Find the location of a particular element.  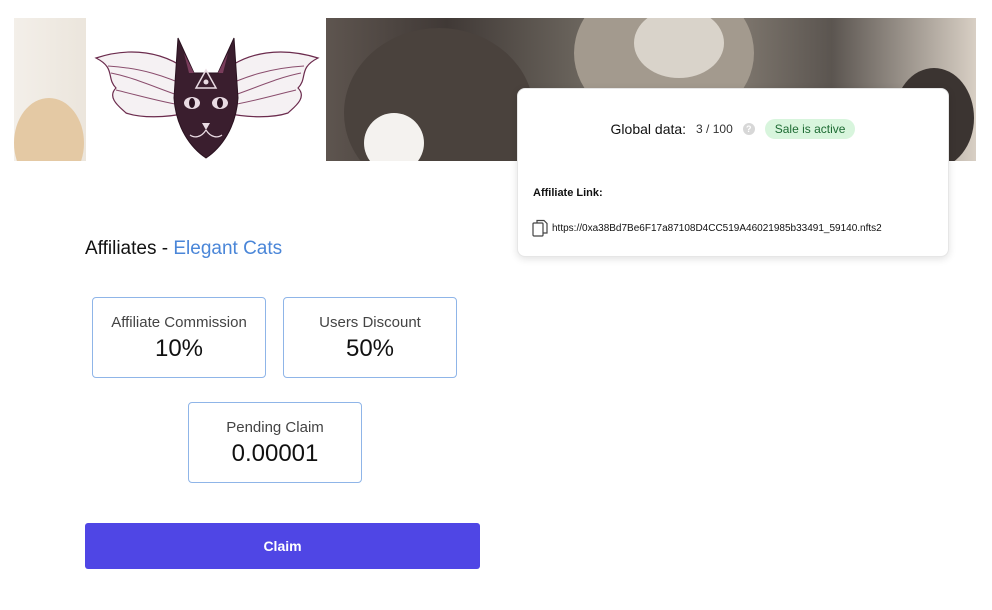

global-data-row: Global data: 3 / 100 ? Sale is active is located at coordinates (733, 129).